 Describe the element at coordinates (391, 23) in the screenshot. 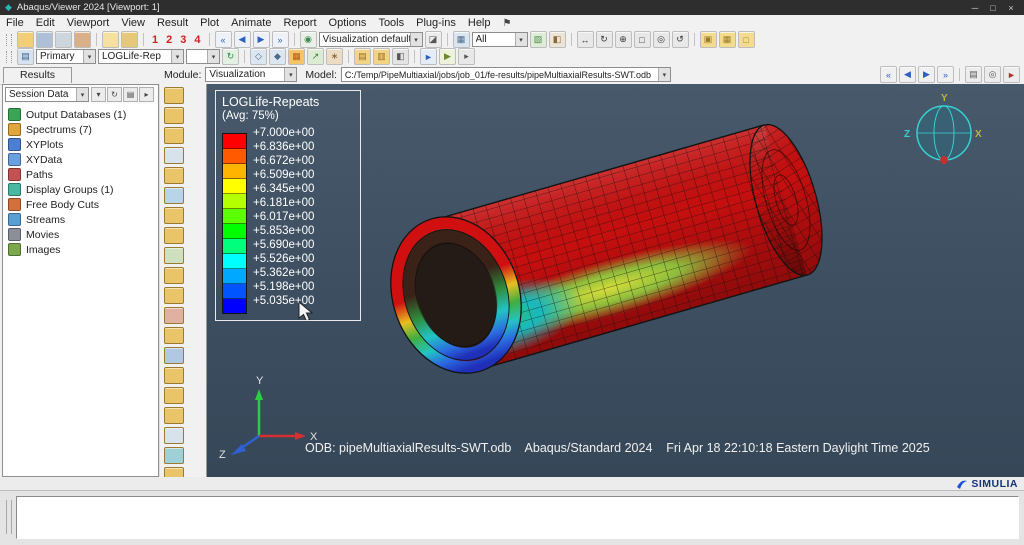

I see `menu-item: Tools` at that location.